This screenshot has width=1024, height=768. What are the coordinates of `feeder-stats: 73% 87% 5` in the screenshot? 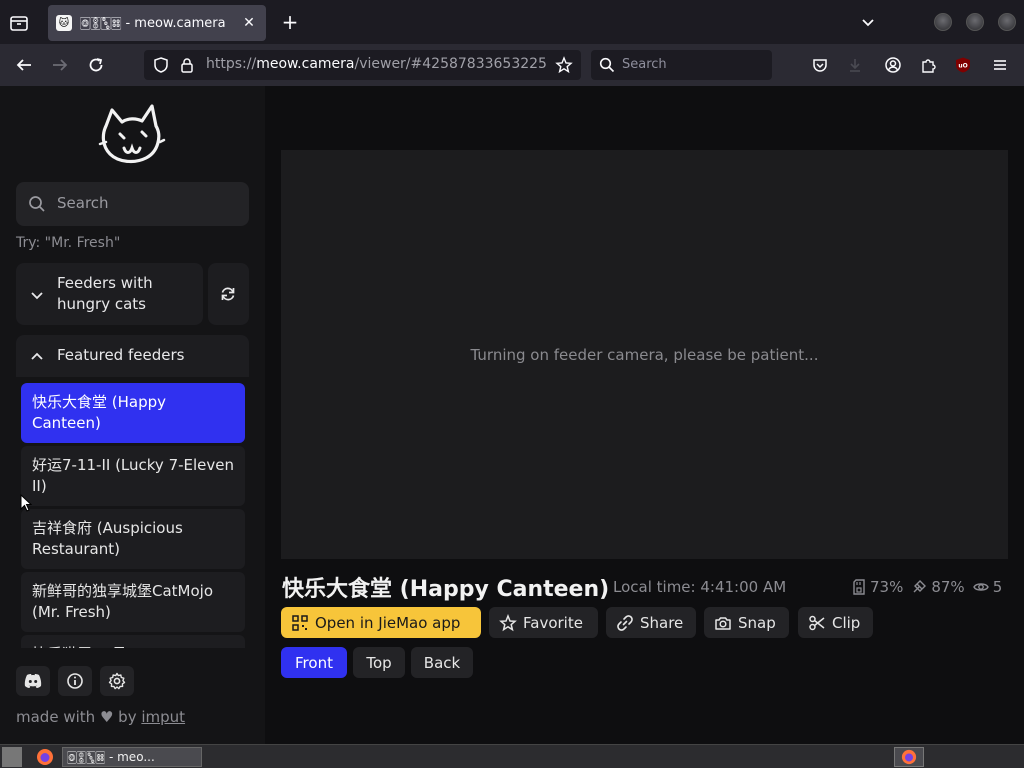 It's located at (927, 587).